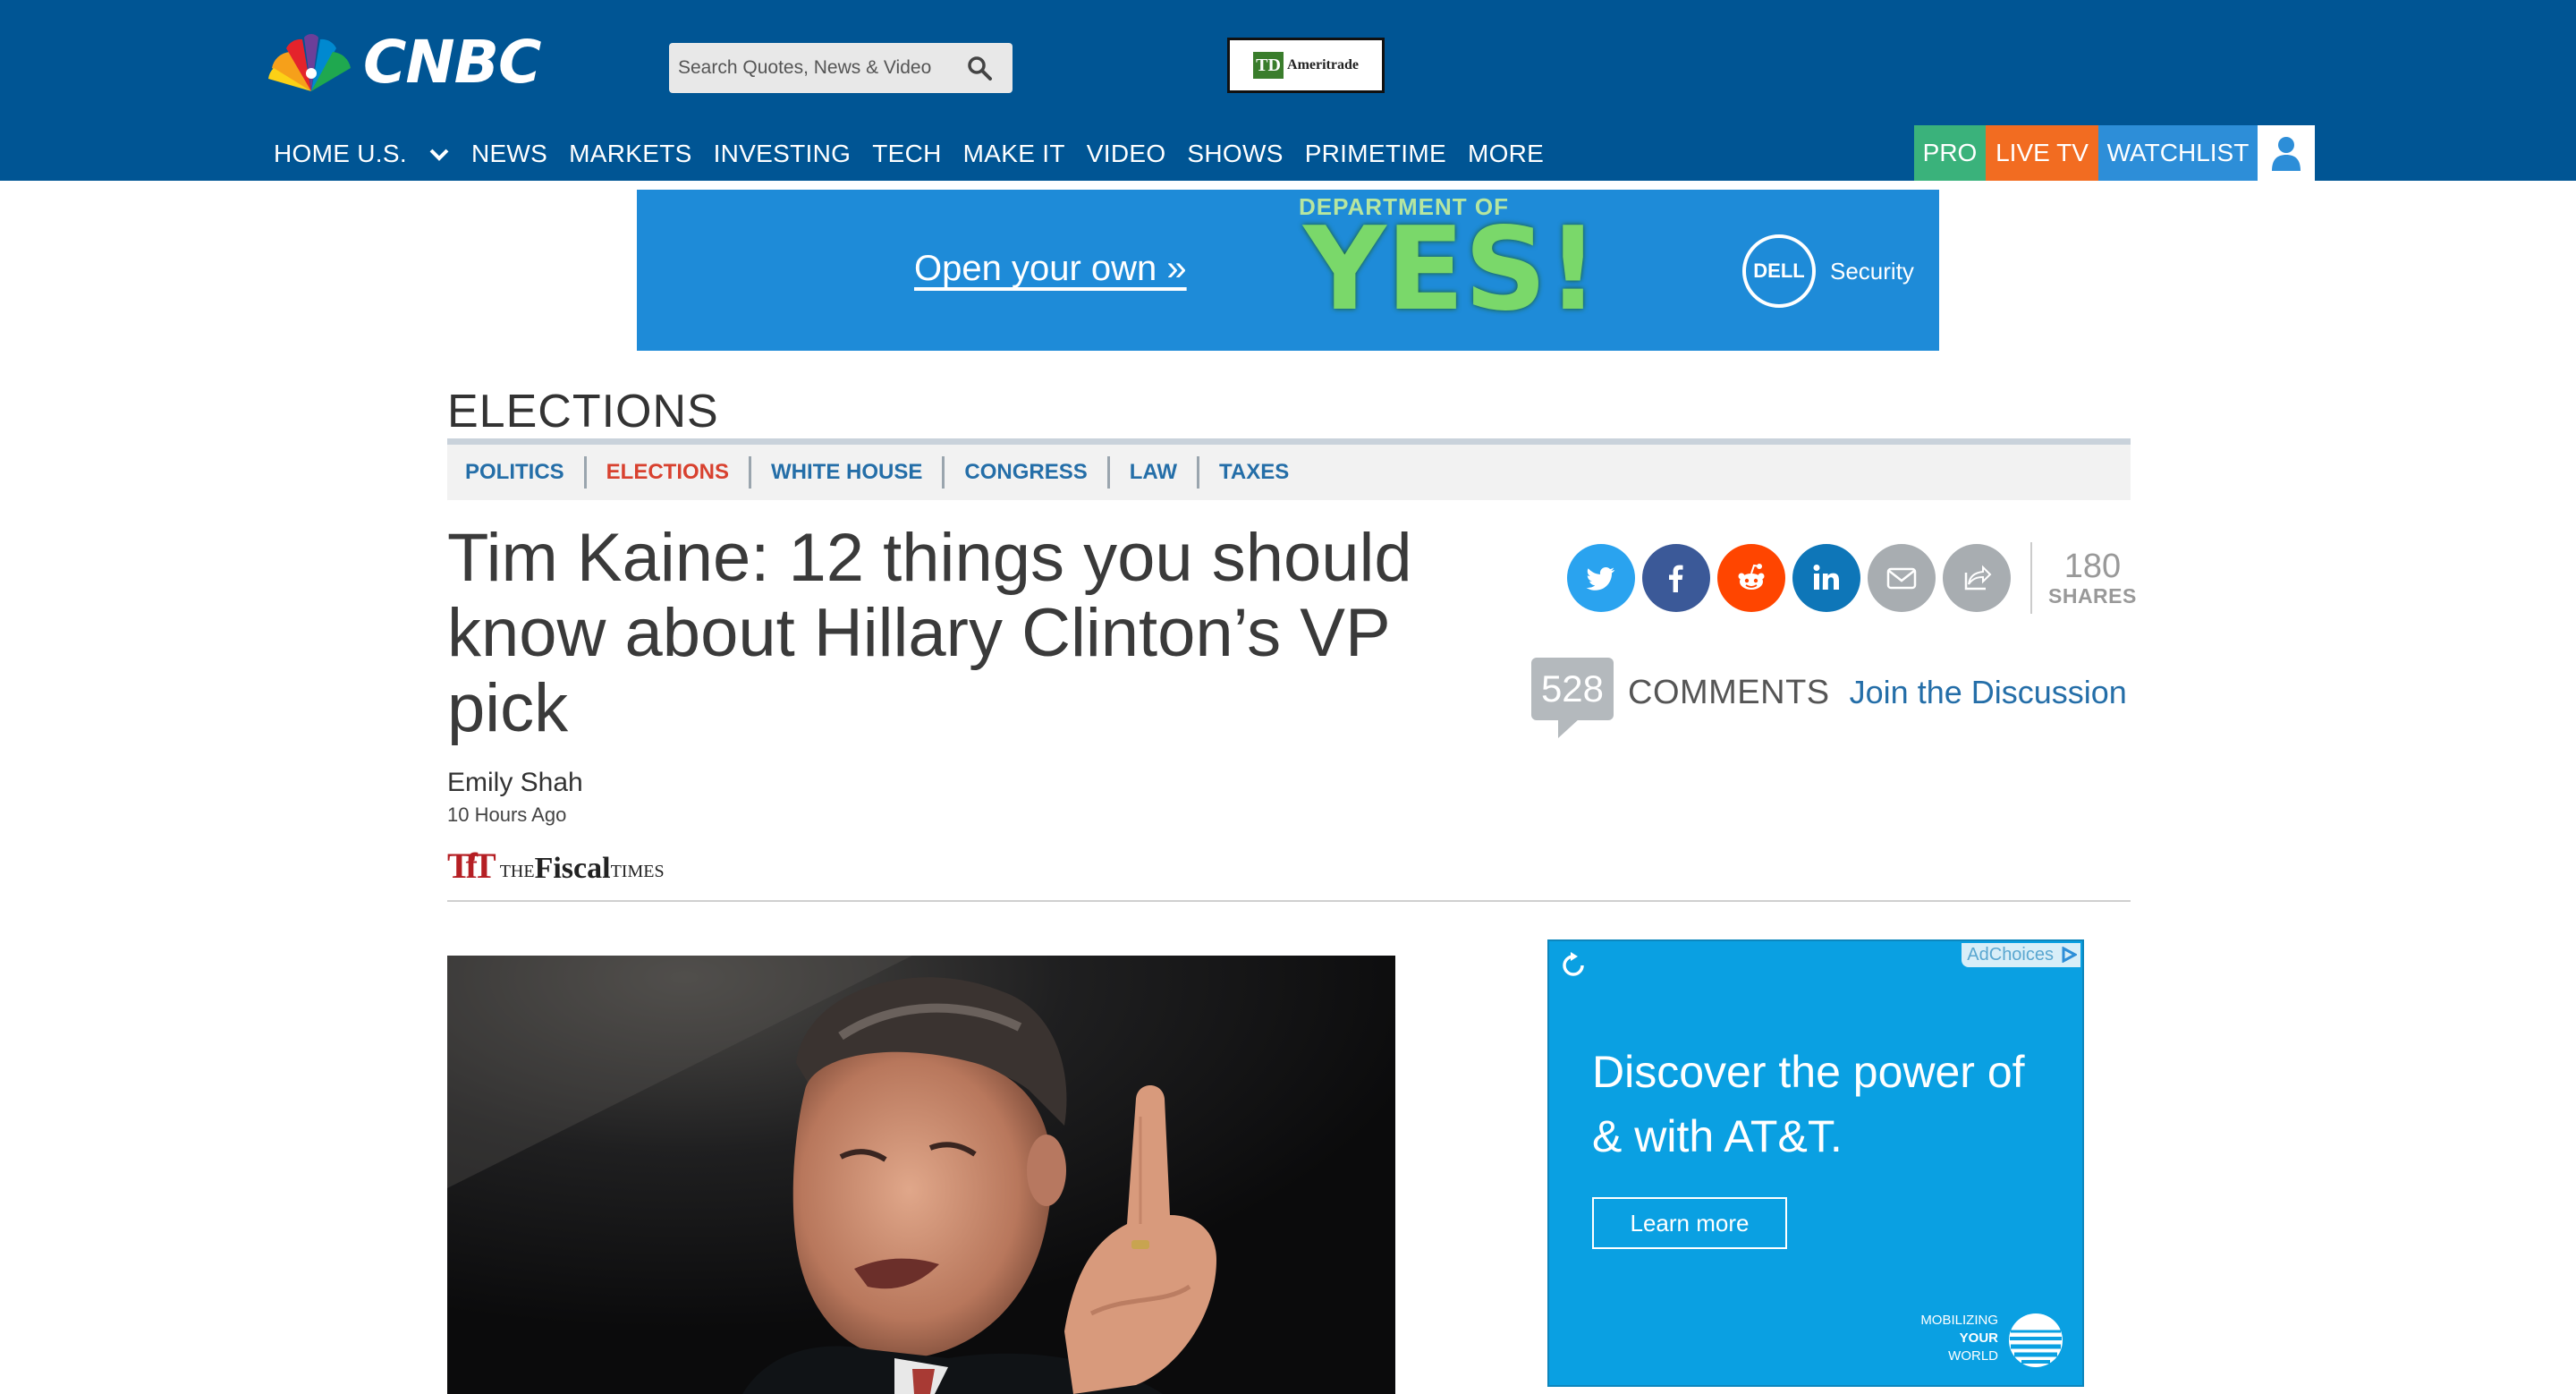 The width and height of the screenshot is (2576, 1394). I want to click on share-count: 180 SHARES, so click(2092, 578).